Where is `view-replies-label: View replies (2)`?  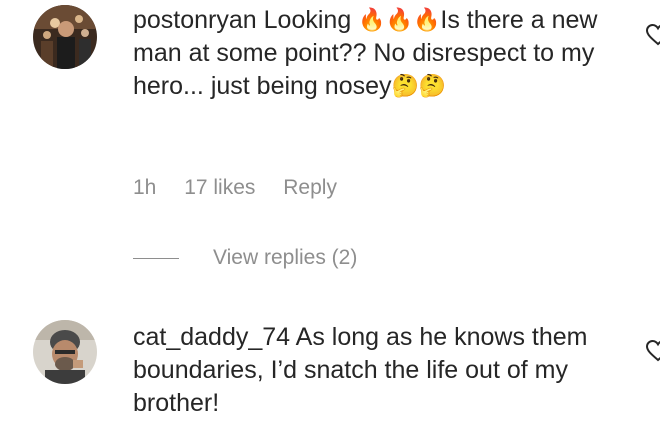
view-replies-label: View replies (2) is located at coordinates (285, 258).